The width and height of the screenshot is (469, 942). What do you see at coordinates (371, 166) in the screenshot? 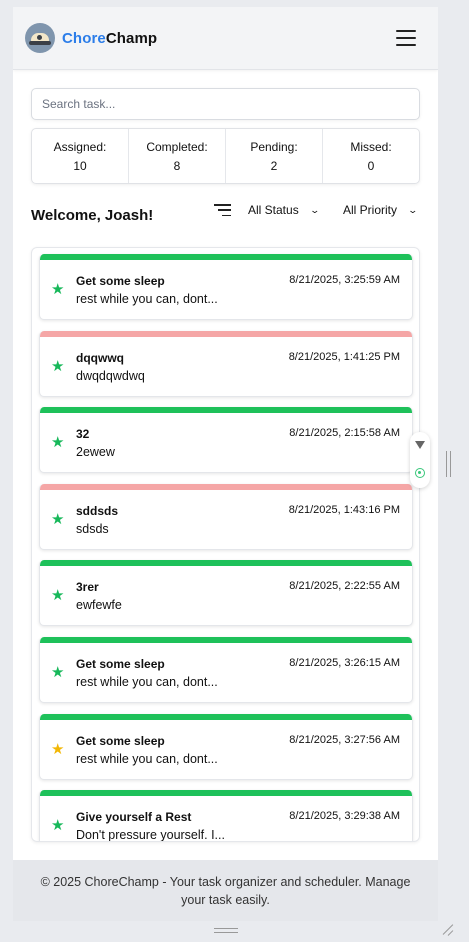
I see `stat-value: 0` at bounding box center [371, 166].